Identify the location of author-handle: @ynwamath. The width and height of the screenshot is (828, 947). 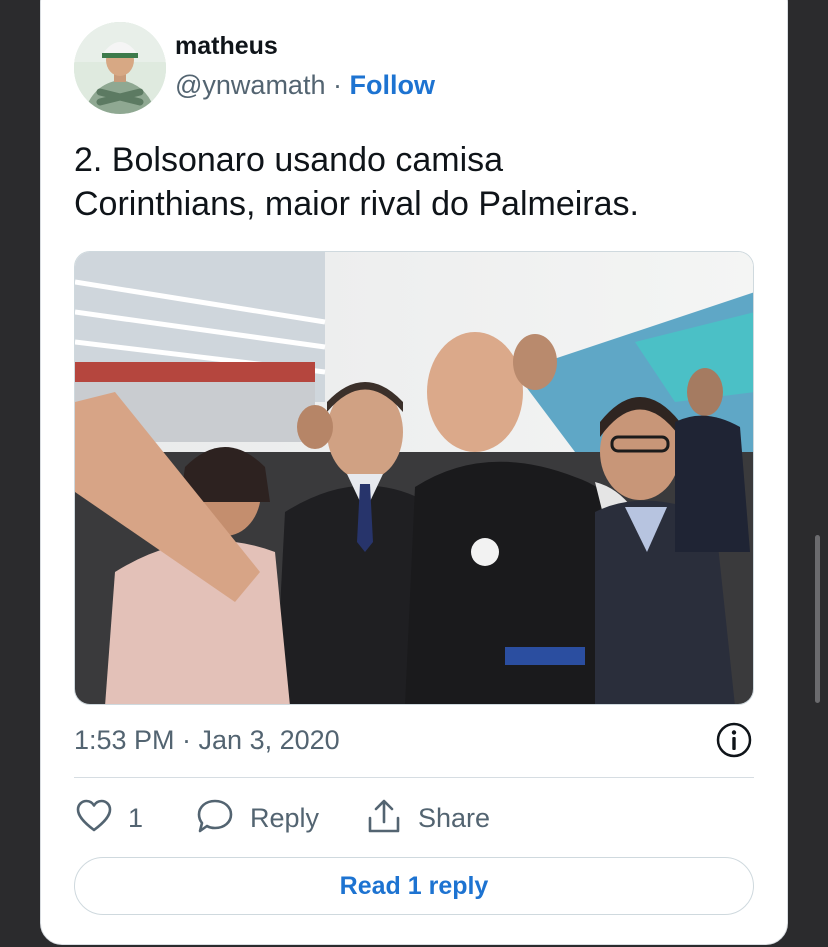
(250, 85).